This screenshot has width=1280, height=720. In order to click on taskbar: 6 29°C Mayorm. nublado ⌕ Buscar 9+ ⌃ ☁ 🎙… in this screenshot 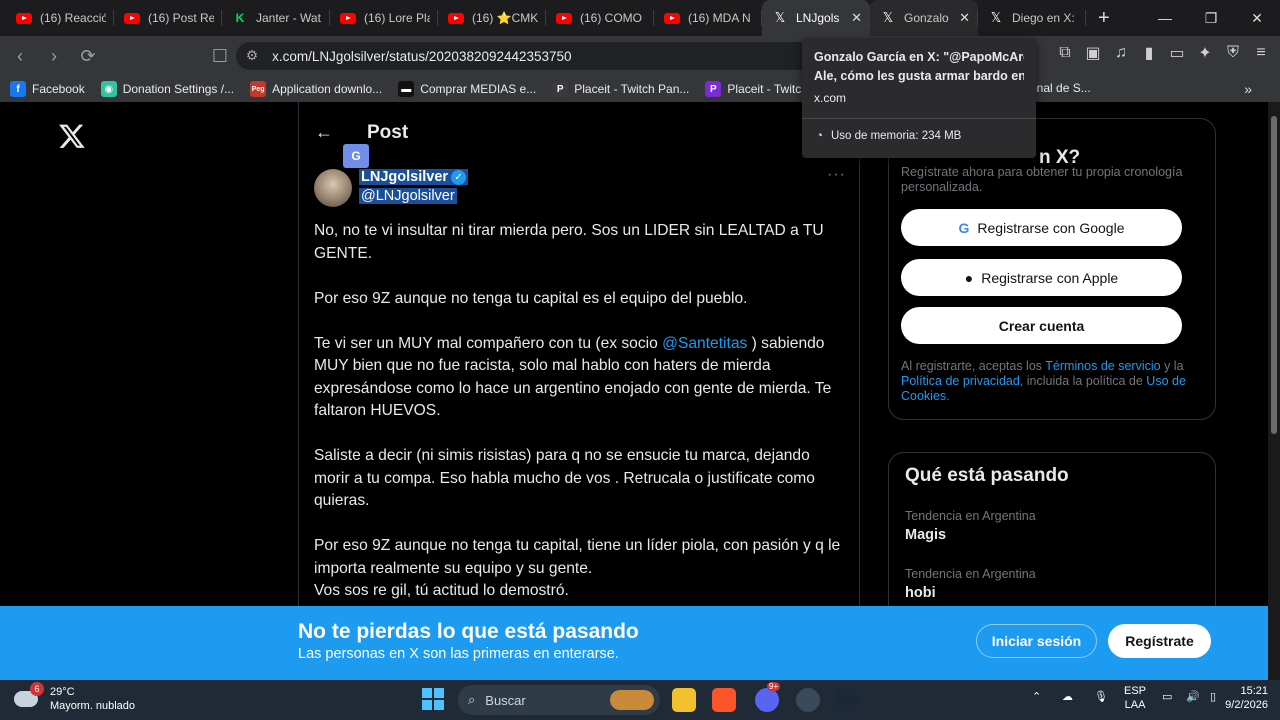, I will do `click(640, 700)`.